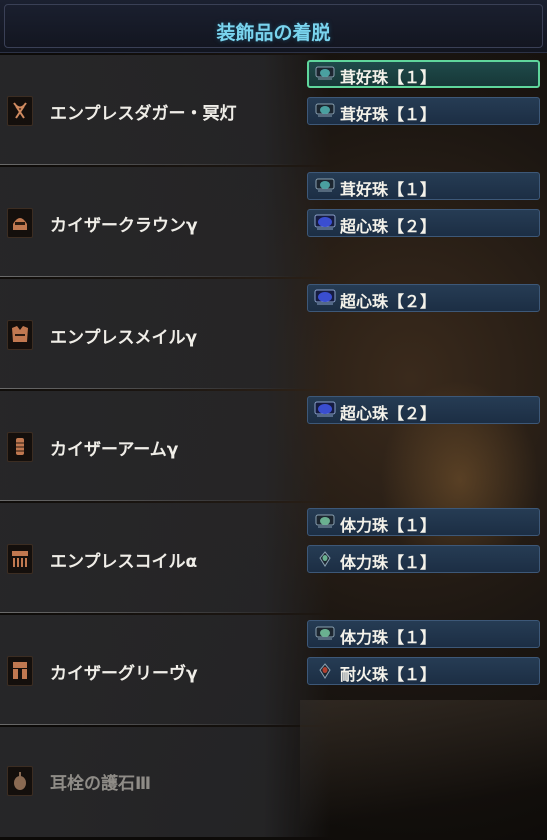  Describe the element at coordinates (114, 450) in the screenshot. I see `equipment-name: カイザーアームγ` at that location.